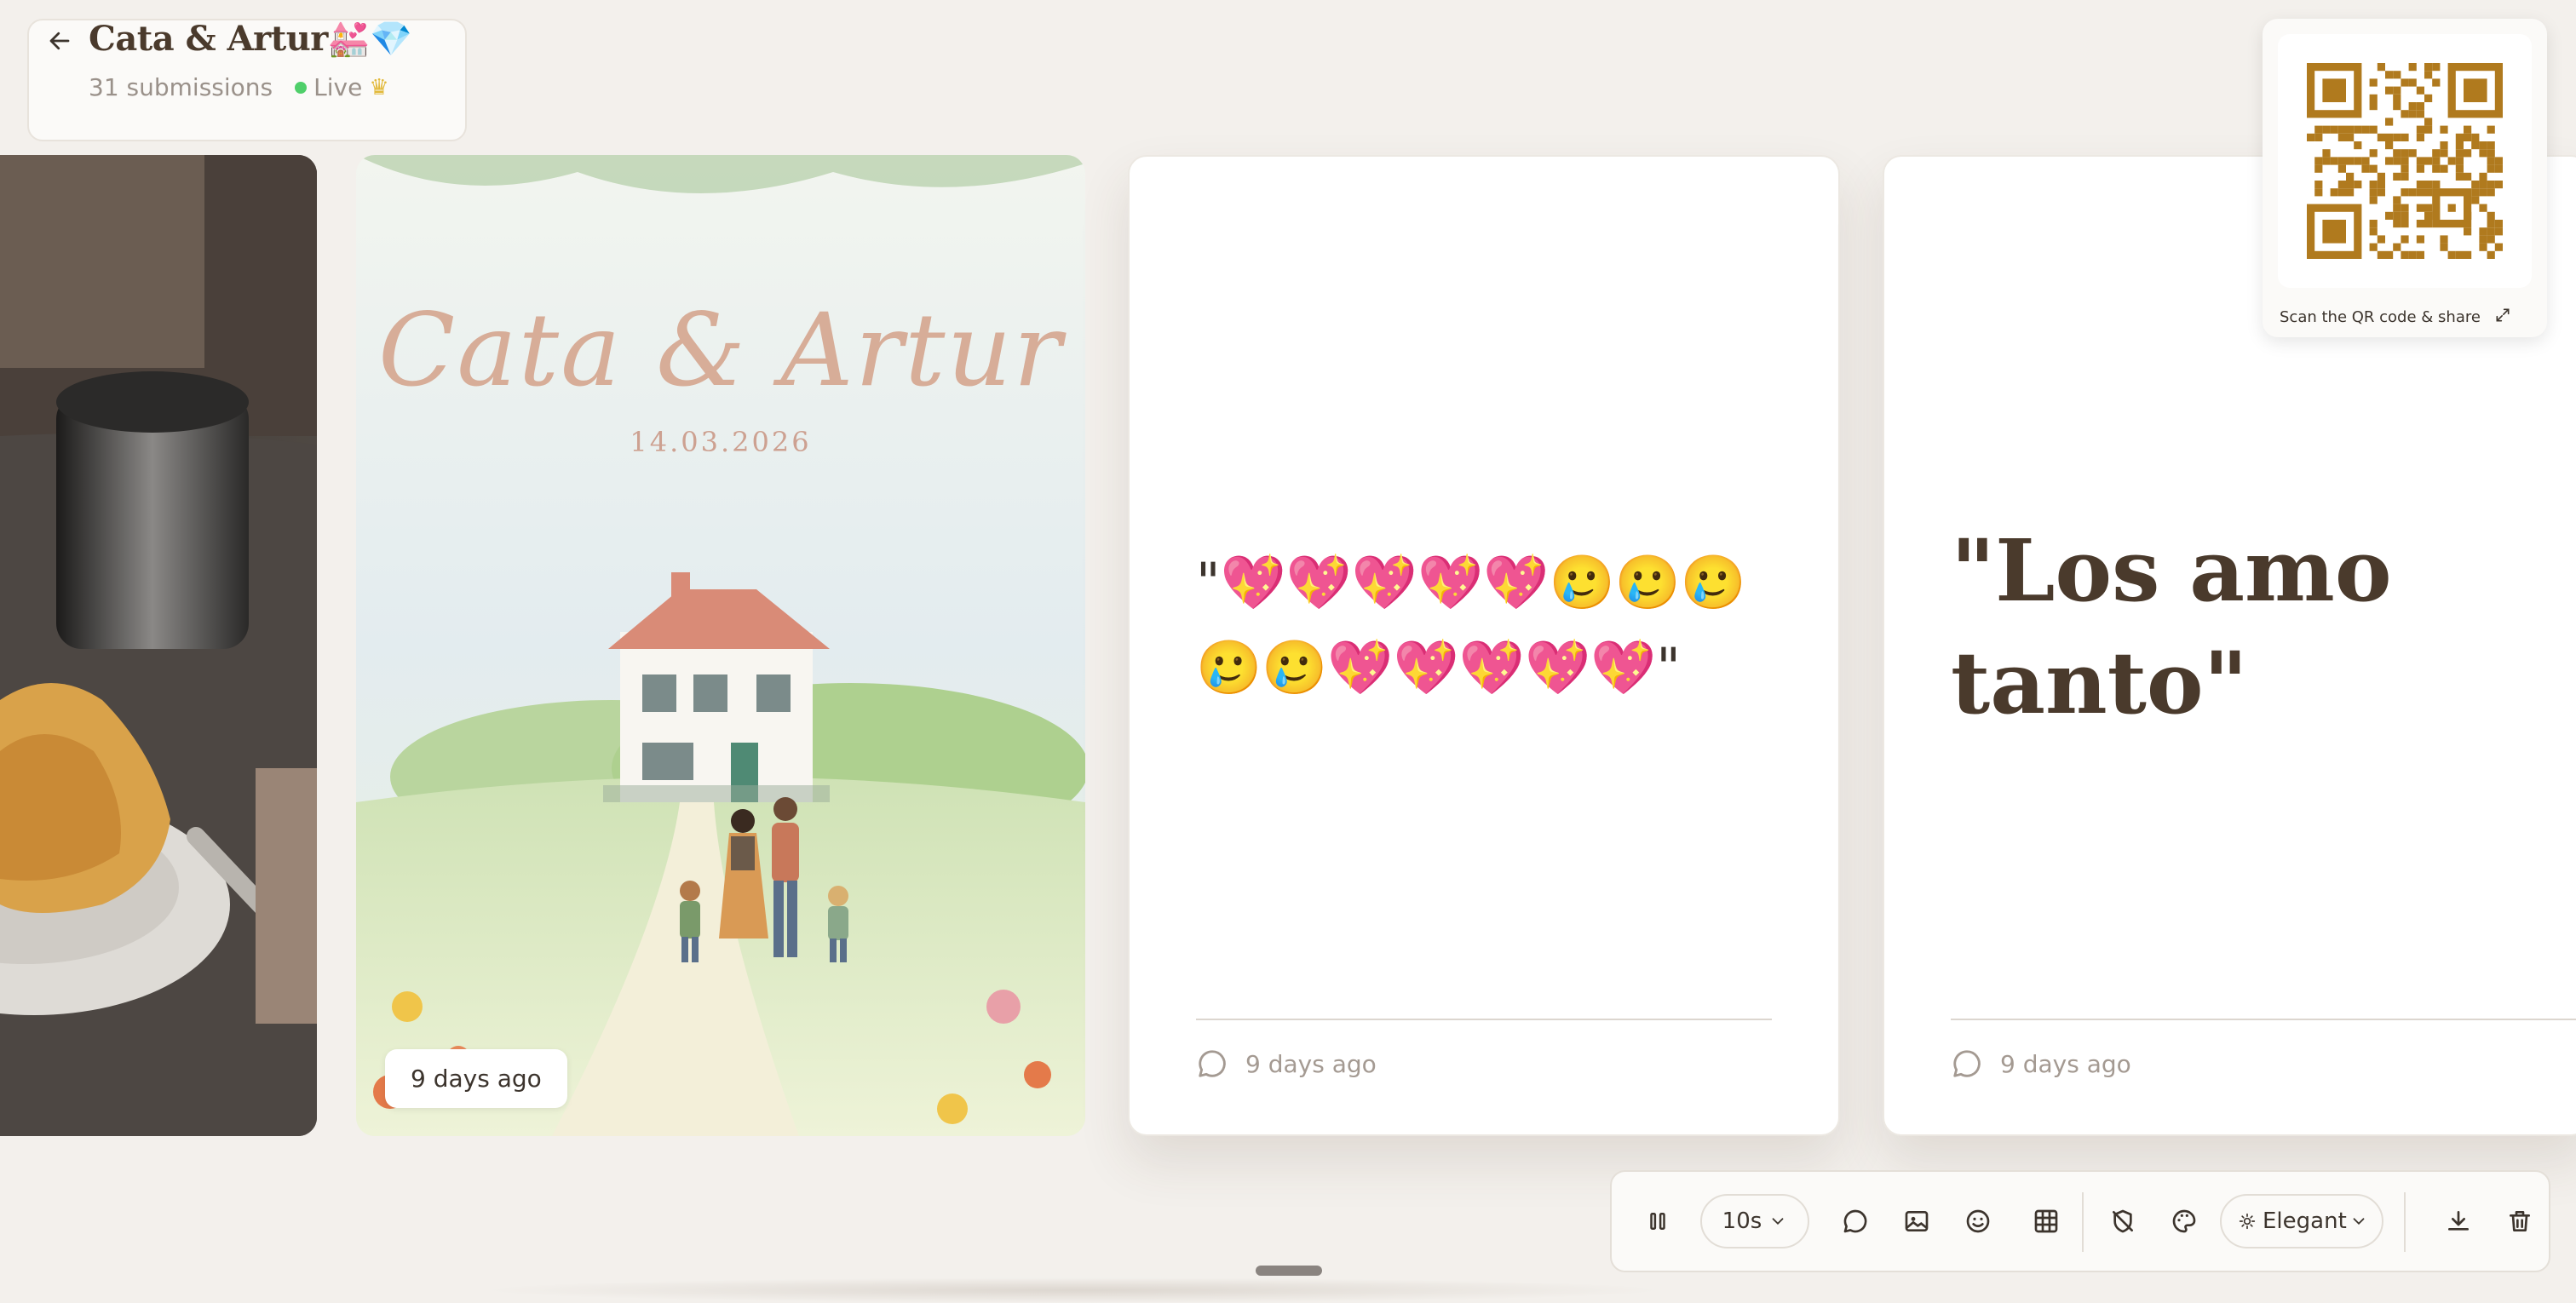 This screenshot has width=2576, height=1303. I want to click on invitation-timestamp: 9 days ago, so click(476, 1079).